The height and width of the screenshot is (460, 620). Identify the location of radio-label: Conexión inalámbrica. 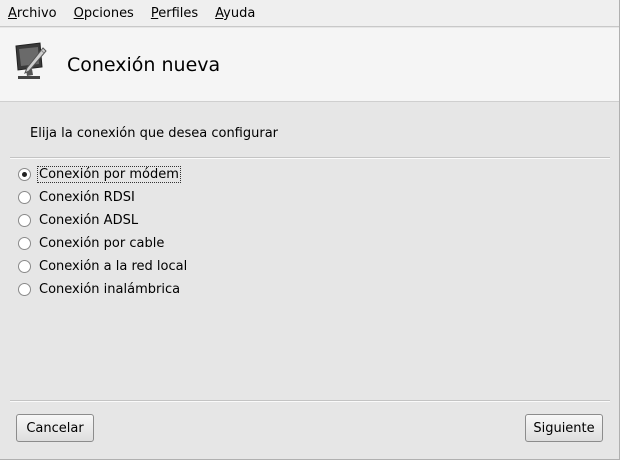
(109, 289).